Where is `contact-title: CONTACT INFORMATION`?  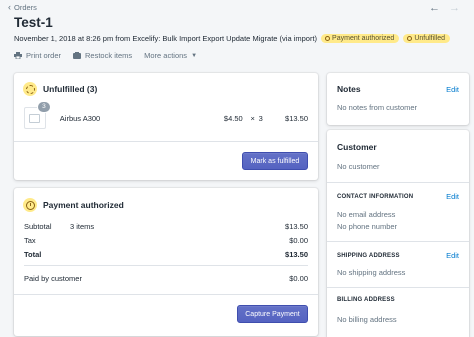 contact-title: CONTACT INFORMATION is located at coordinates (375, 196).